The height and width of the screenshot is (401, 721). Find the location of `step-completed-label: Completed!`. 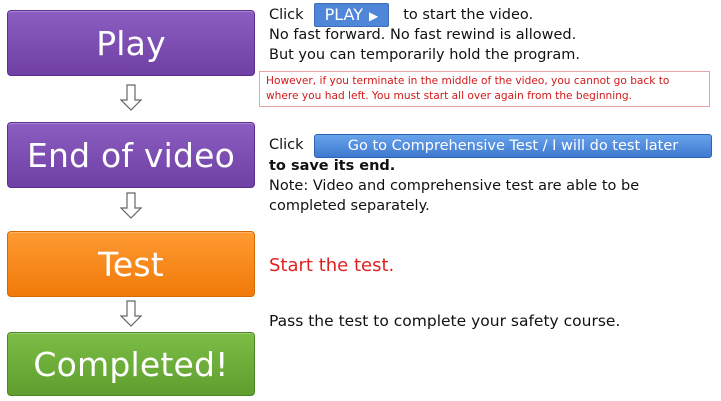

step-completed-label: Completed! is located at coordinates (131, 364).